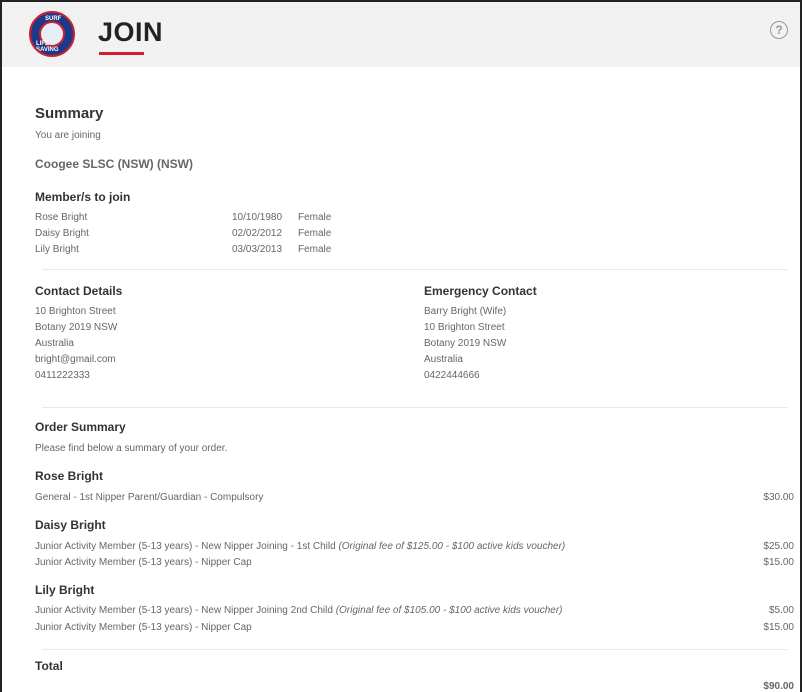  Describe the element at coordinates (75, 359) in the screenshot. I see `contact-email: bright@gmail.com` at that location.